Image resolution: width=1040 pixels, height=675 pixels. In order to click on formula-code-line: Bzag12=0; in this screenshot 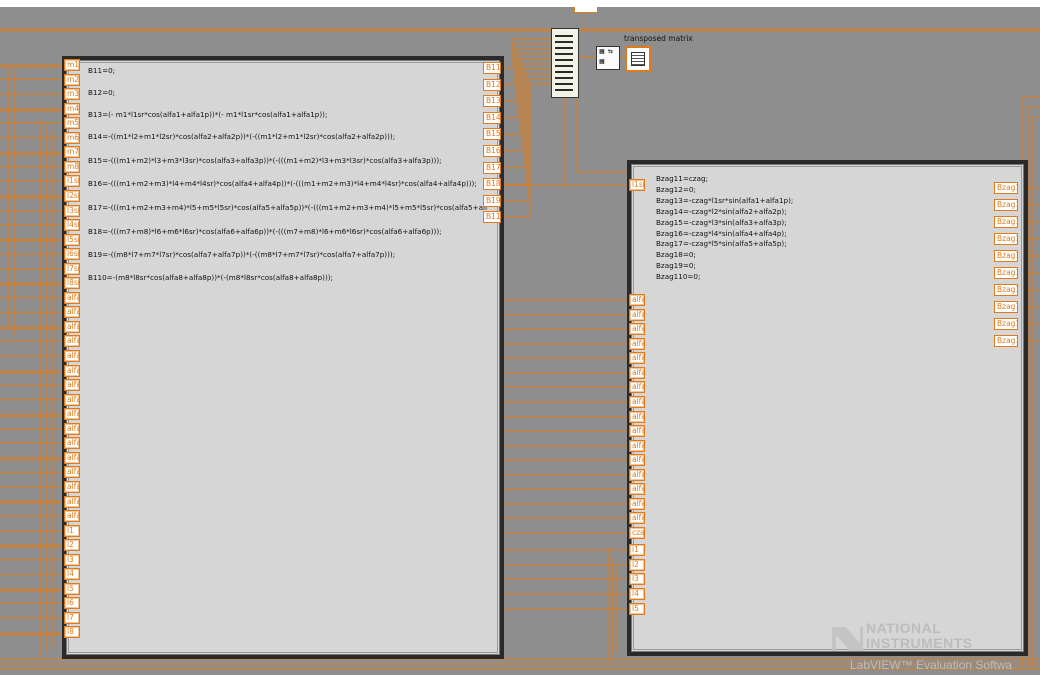, I will do `click(676, 189)`.